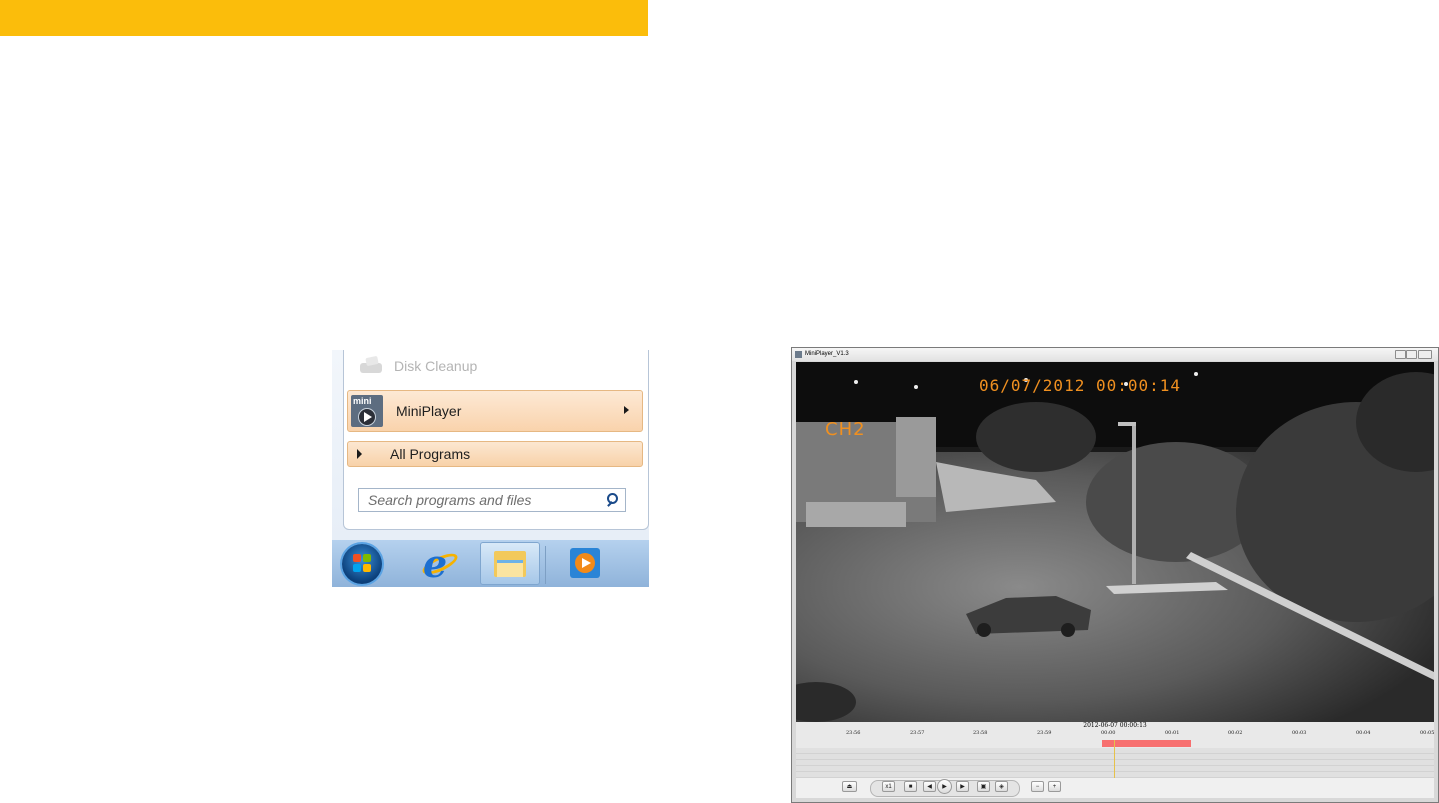  What do you see at coordinates (362, 401) in the screenshot?
I see `miniplayer-icon-text: mini` at bounding box center [362, 401].